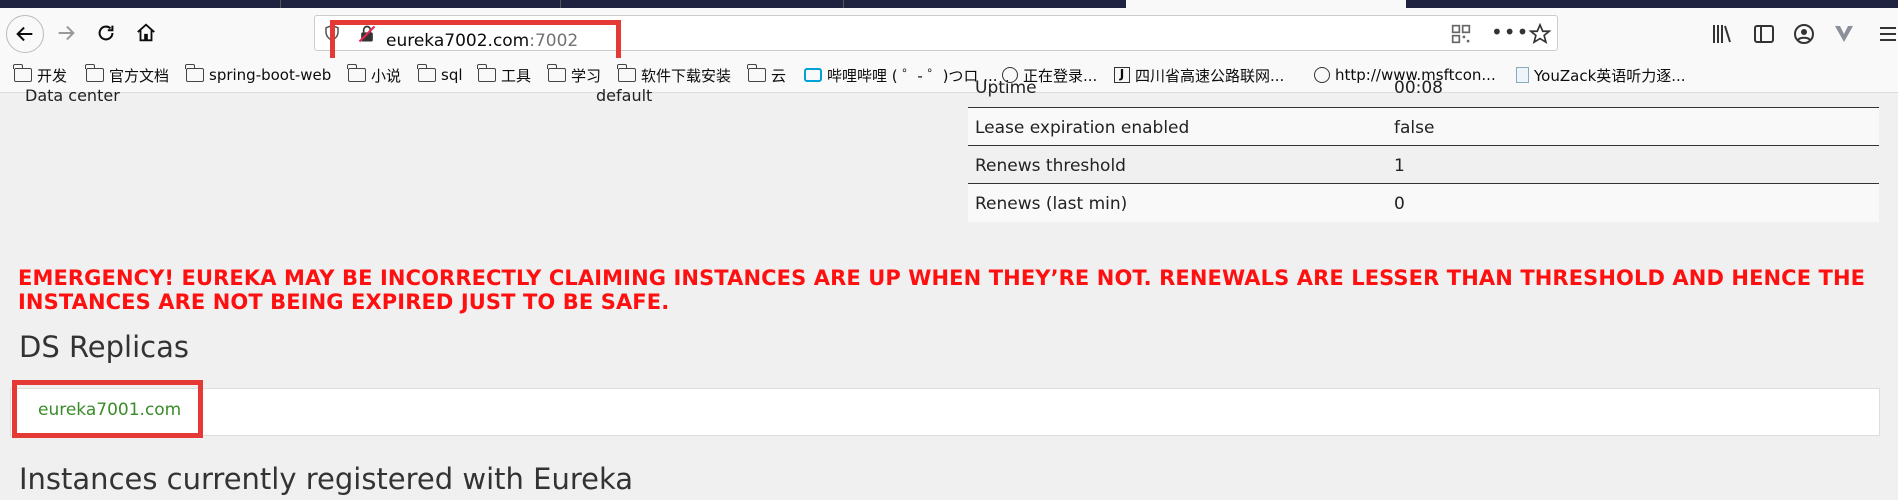 The width and height of the screenshot is (1898, 500). I want to click on bookmark-ruanjian: 软件下载安装, so click(674, 75).